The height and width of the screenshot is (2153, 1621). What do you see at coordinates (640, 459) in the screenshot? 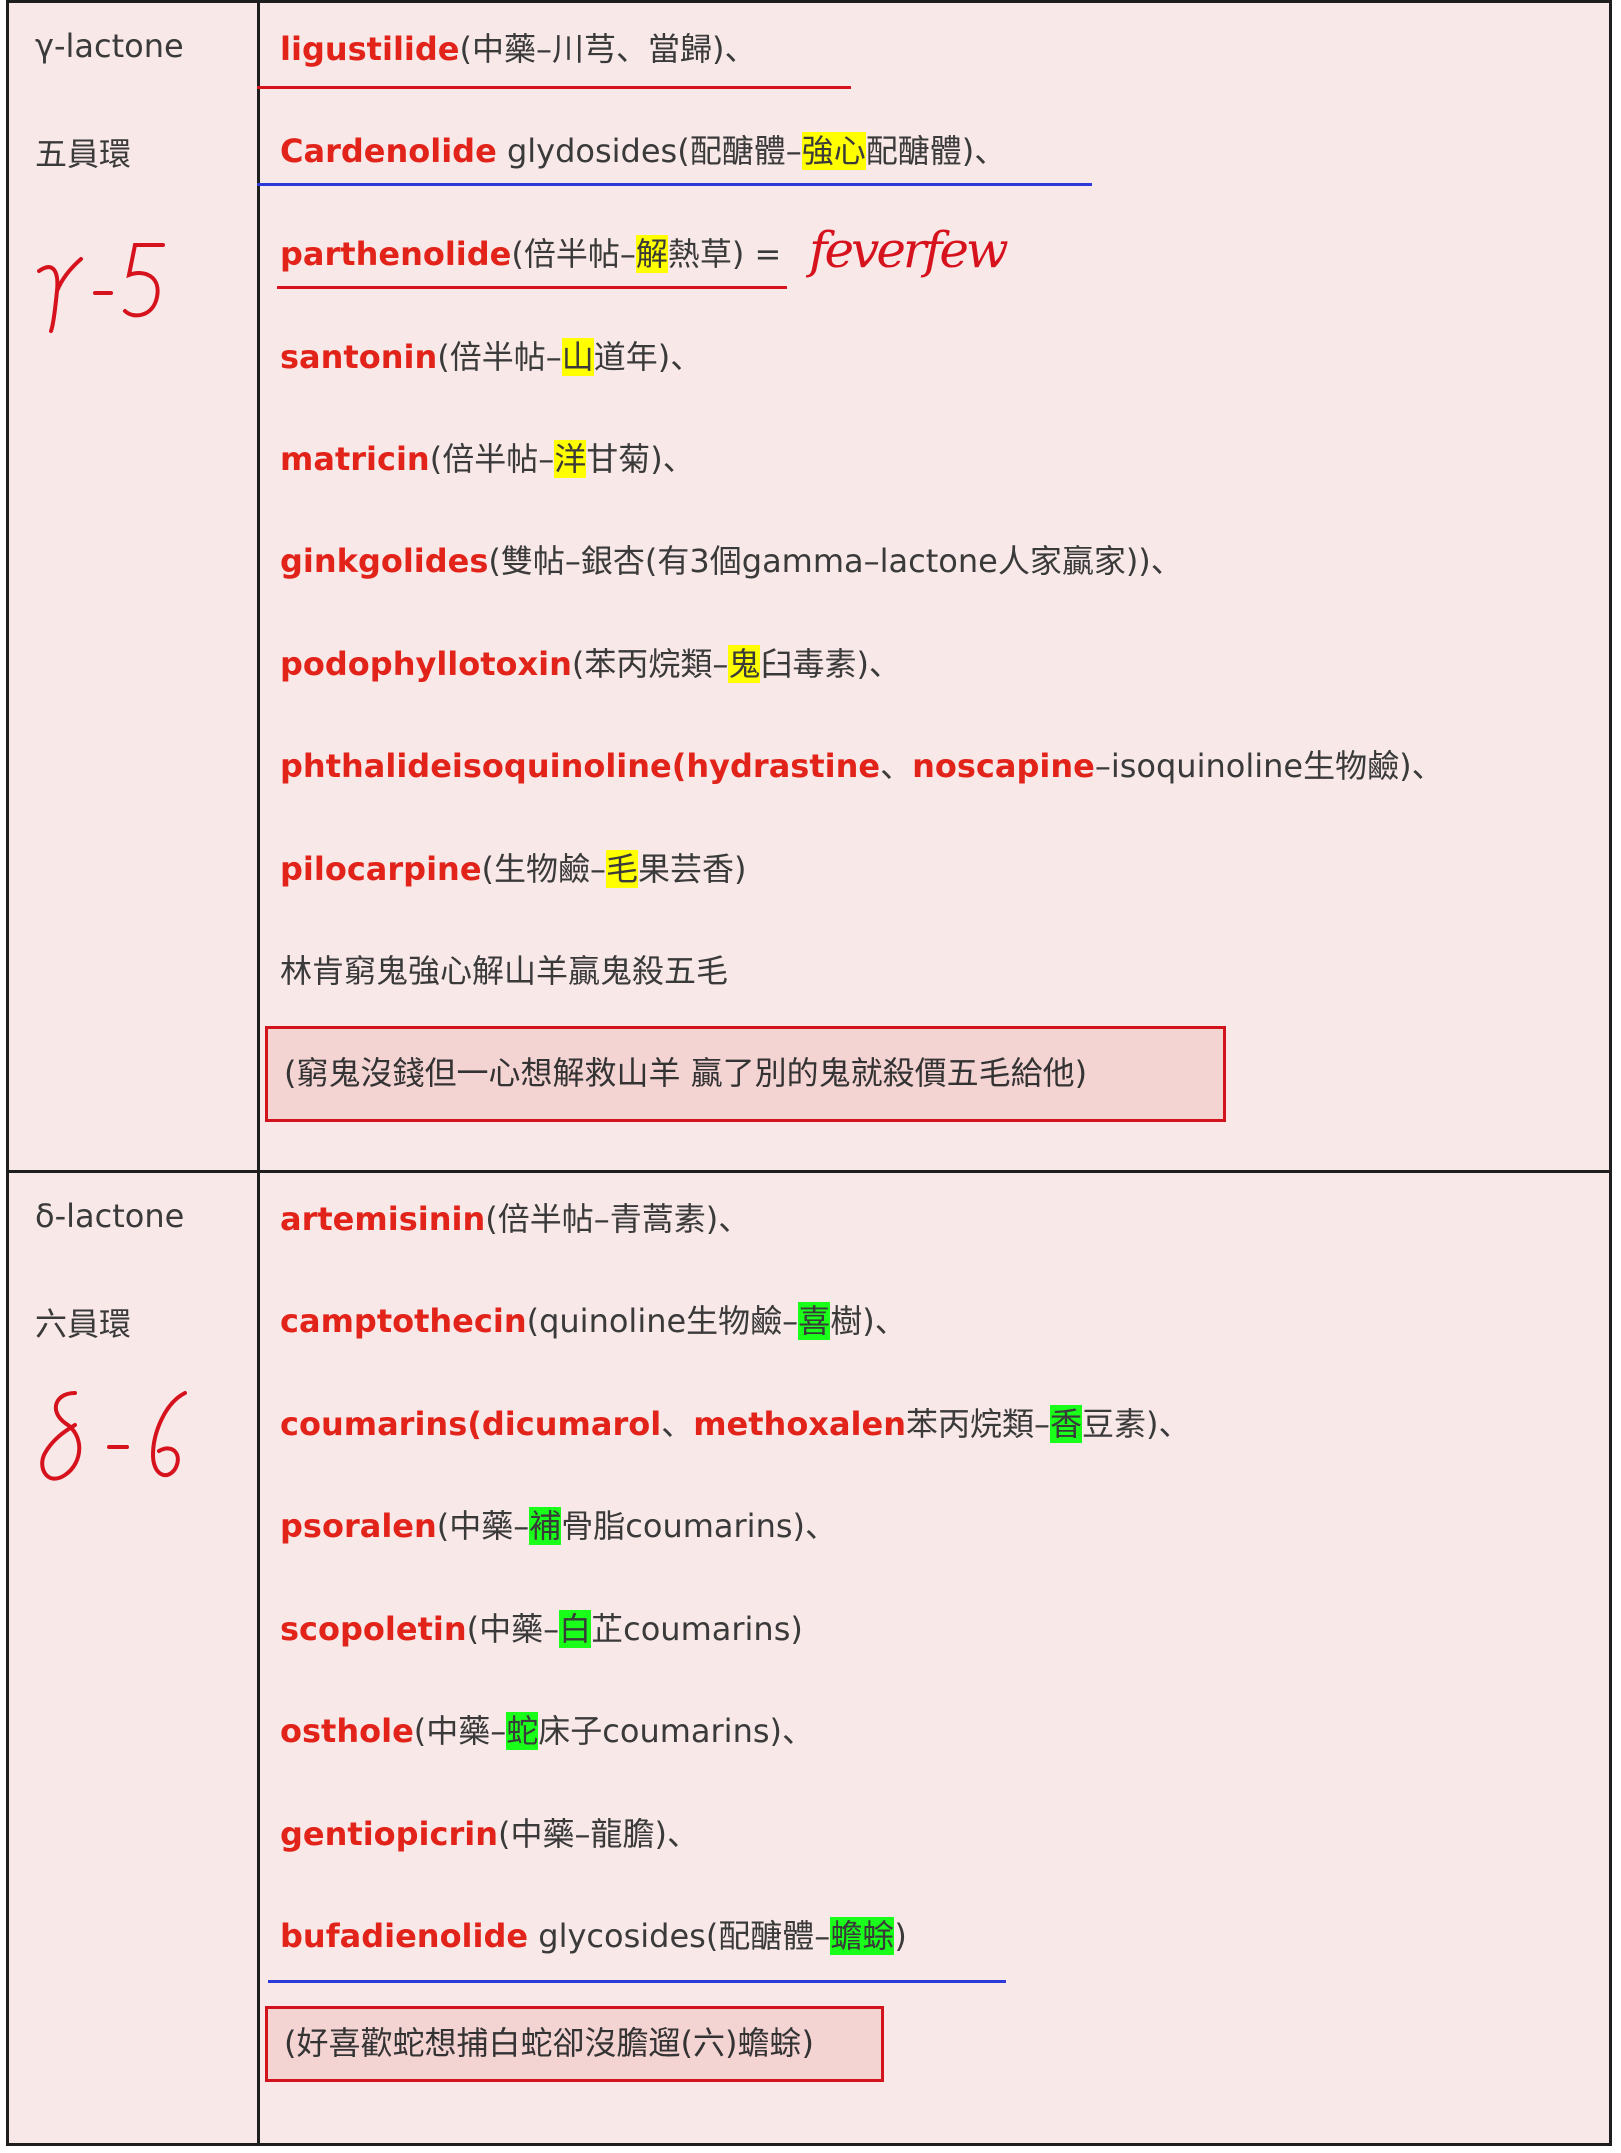
I see `compound-detail: 甘菊)、` at bounding box center [640, 459].